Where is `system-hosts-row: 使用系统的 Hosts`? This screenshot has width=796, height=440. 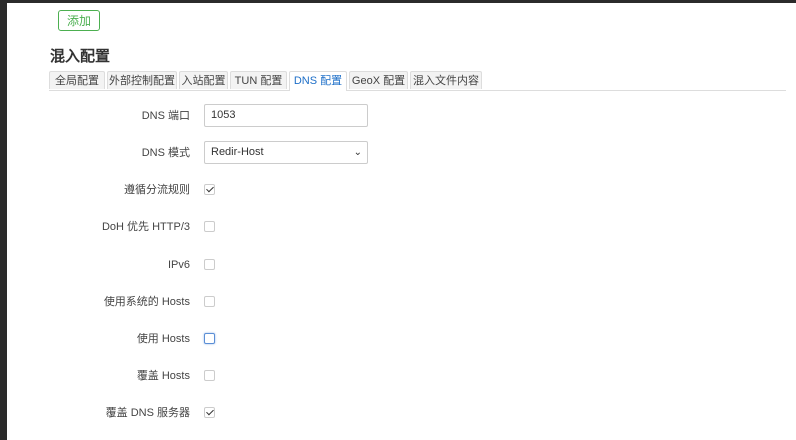 system-hosts-row: 使用系统的 Hosts is located at coordinates (401, 302).